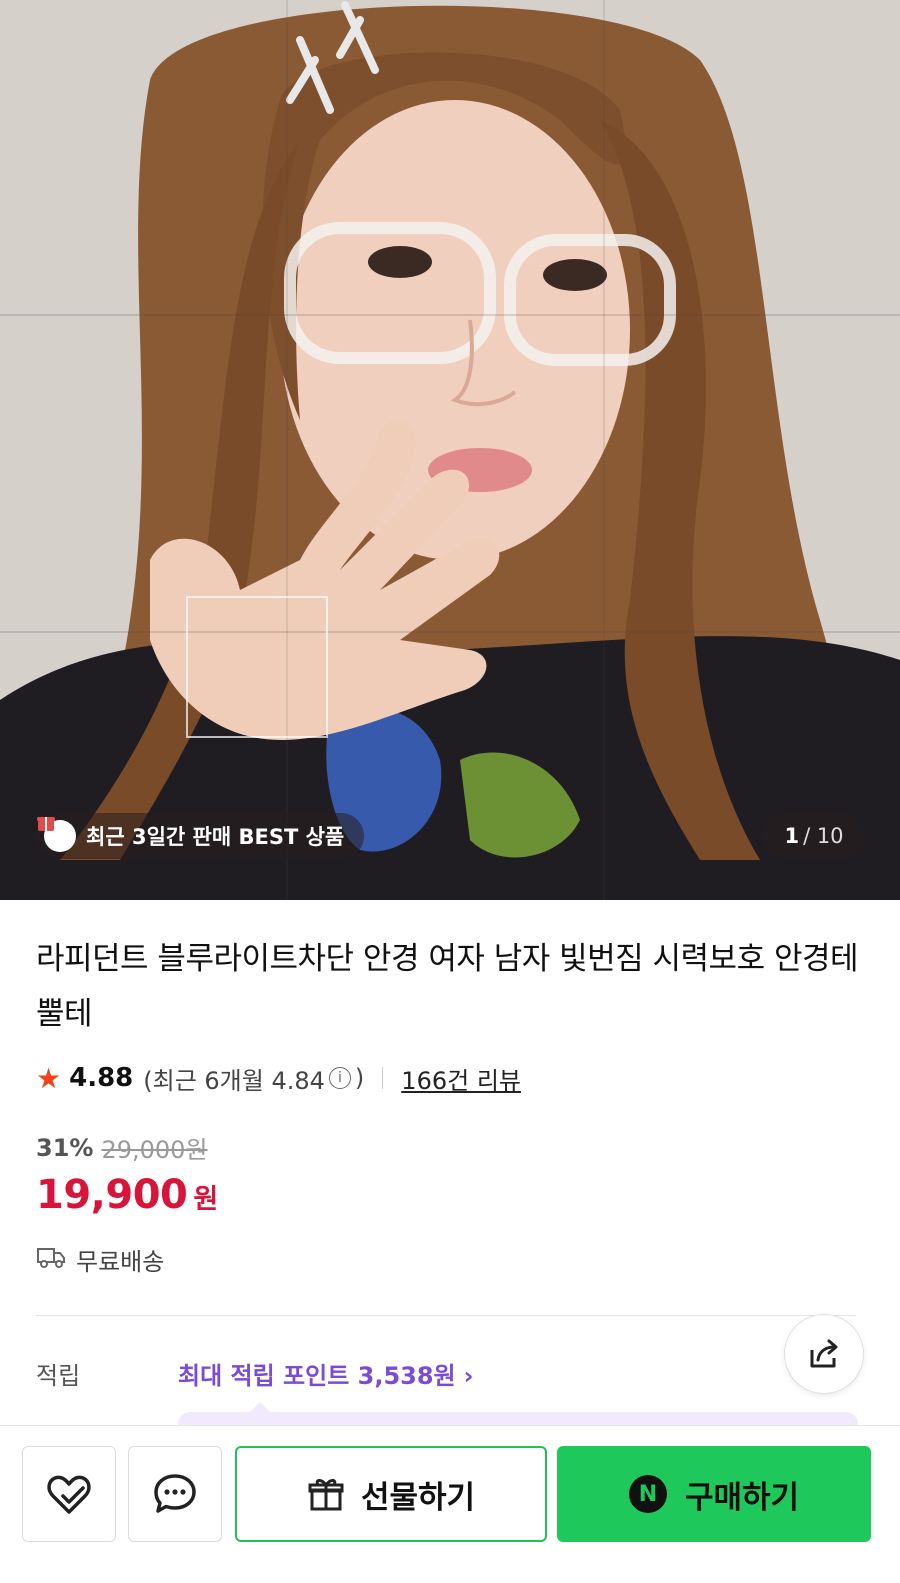  What do you see at coordinates (339, 1078) in the screenshot?
I see `info-icon: i` at bounding box center [339, 1078].